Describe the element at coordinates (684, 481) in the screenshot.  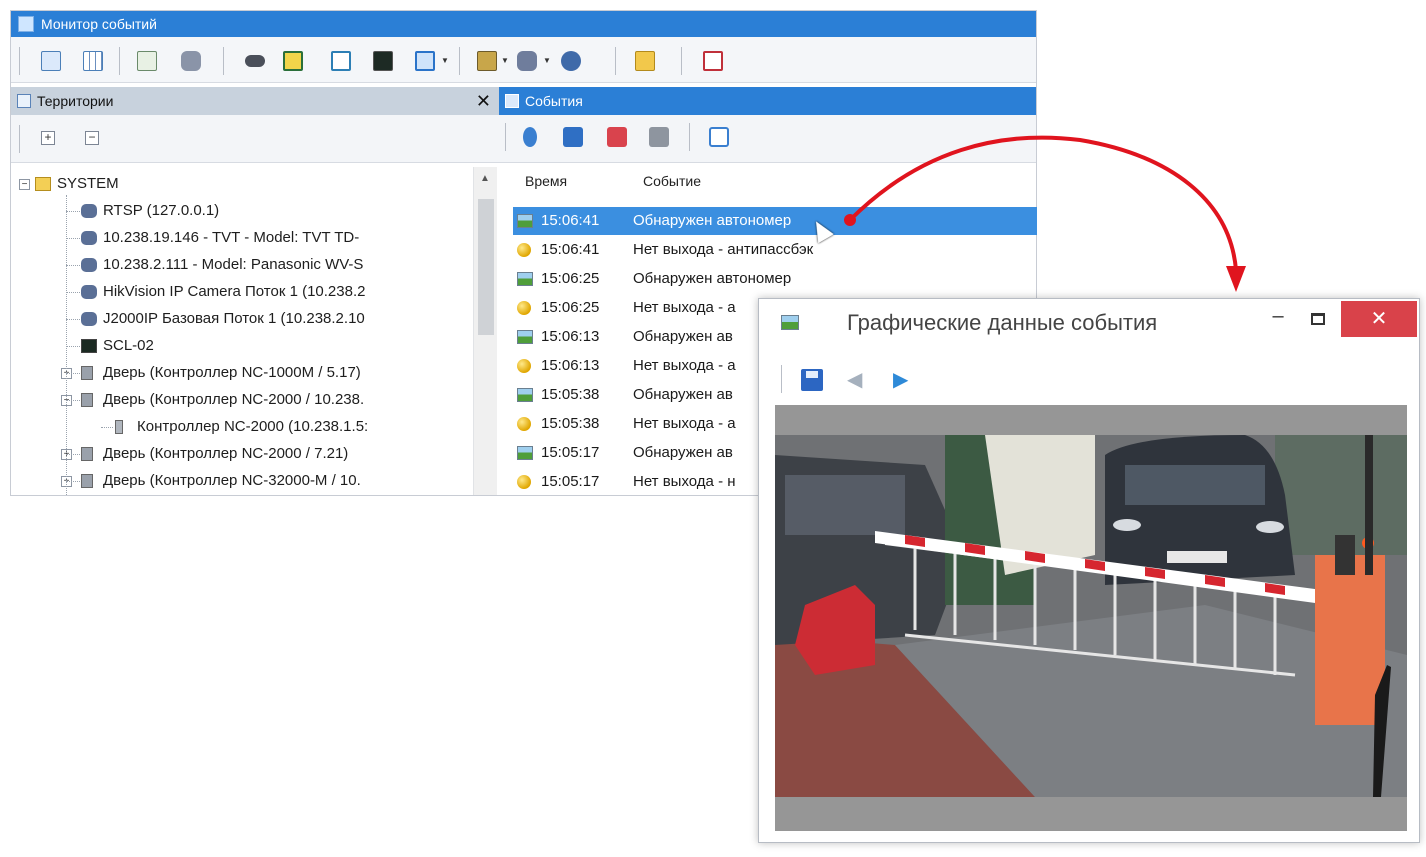
I see `event-text: Нет выхода - н` at that location.